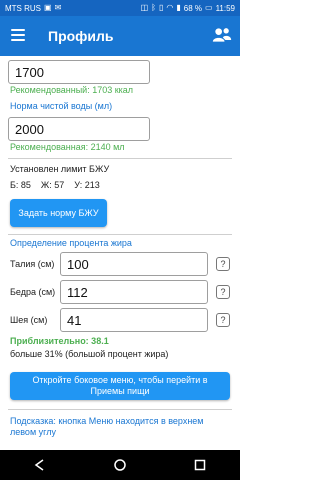  Describe the element at coordinates (120, 36) in the screenshot. I see `app-bar: Профиль` at that location.